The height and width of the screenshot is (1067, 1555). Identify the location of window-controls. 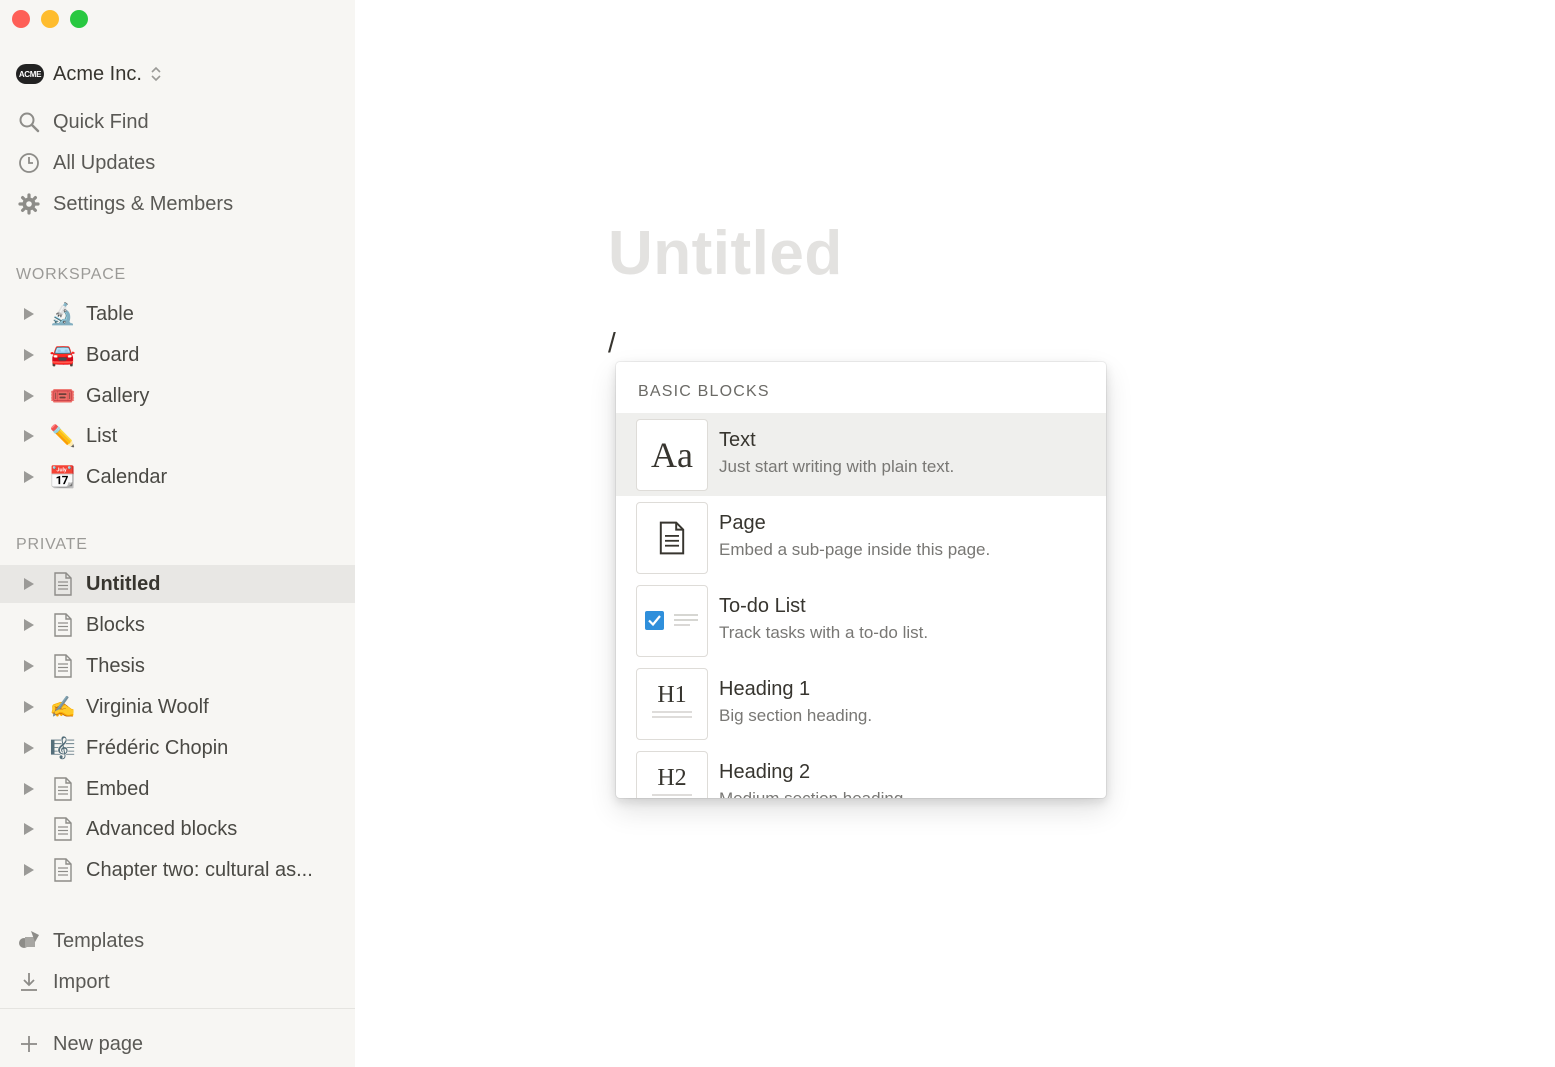
(50, 19).